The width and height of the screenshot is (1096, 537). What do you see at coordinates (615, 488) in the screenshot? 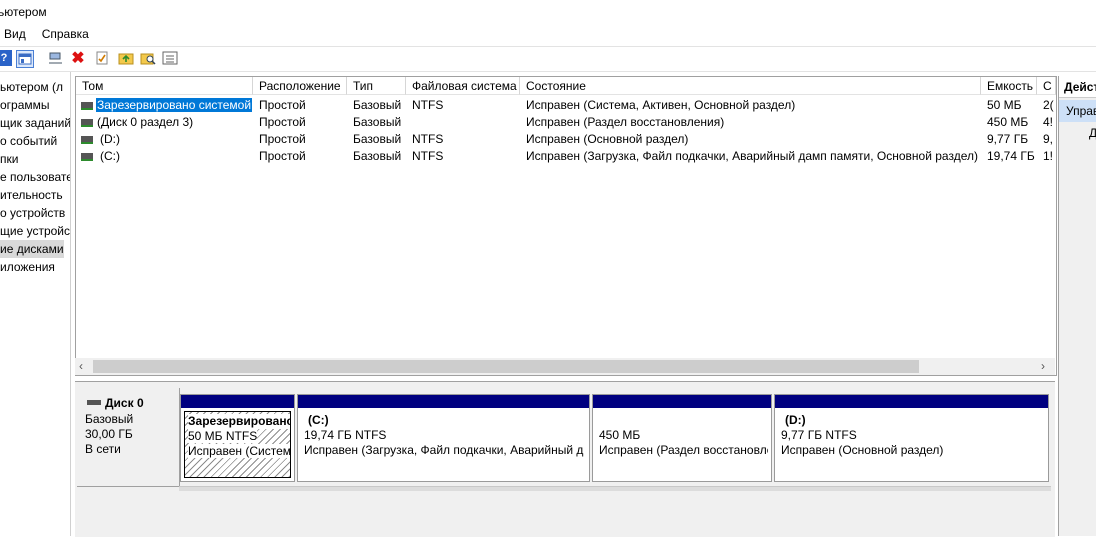
I see `disk-separator` at bounding box center [615, 488].